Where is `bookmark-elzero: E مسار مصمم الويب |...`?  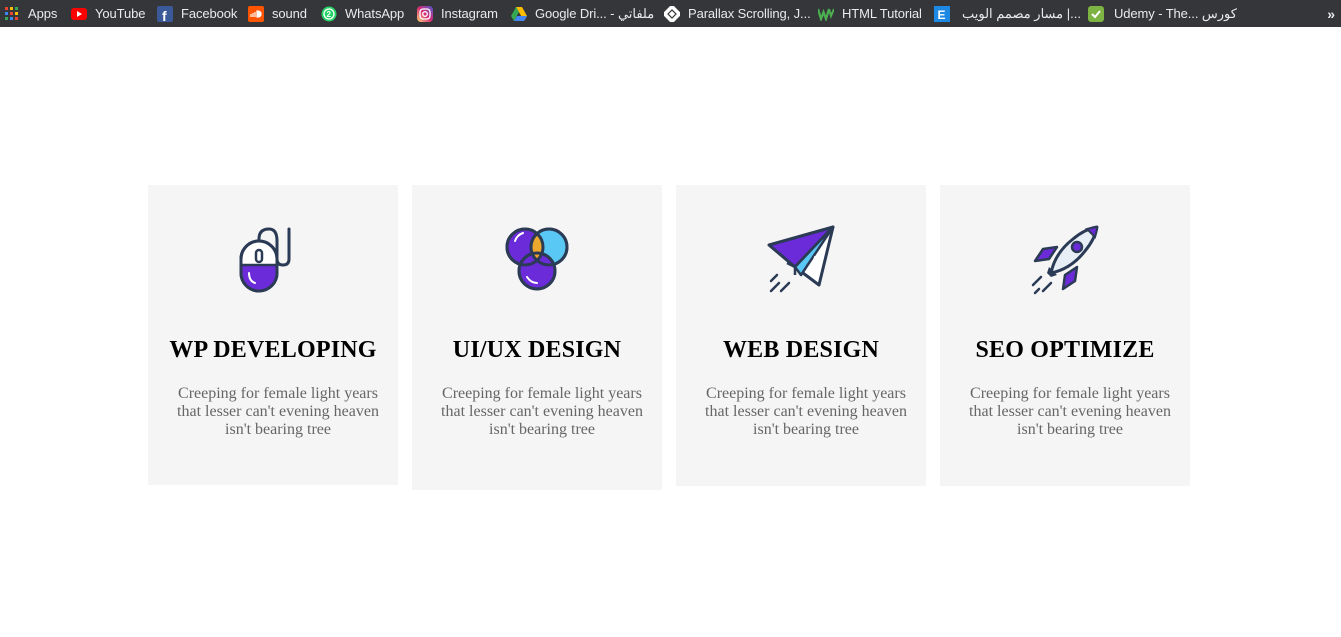 bookmark-elzero: E مسار مصمم الويب |... is located at coordinates (1007, 13).